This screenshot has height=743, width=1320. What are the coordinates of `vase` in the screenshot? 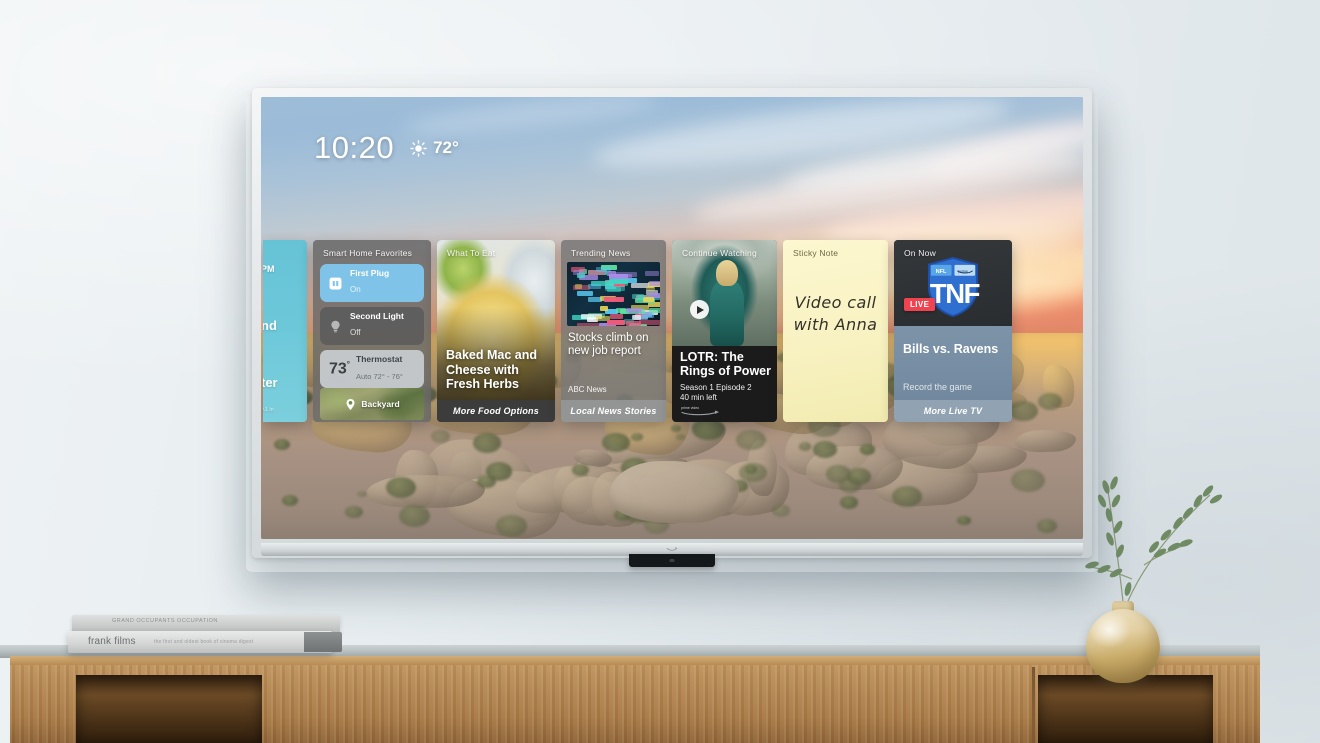 It's located at (1123, 646).